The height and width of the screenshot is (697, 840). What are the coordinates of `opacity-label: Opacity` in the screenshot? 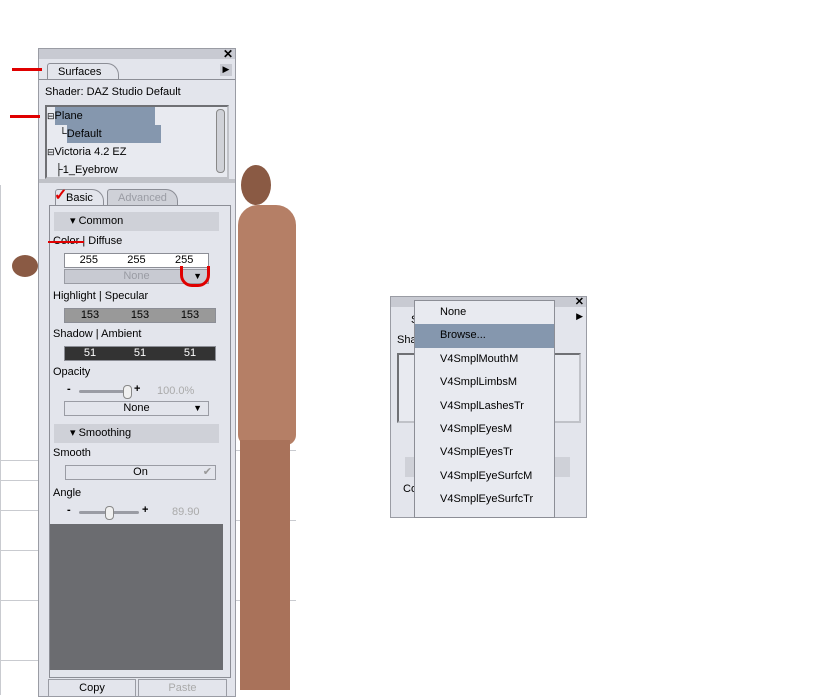 It's located at (72, 372).